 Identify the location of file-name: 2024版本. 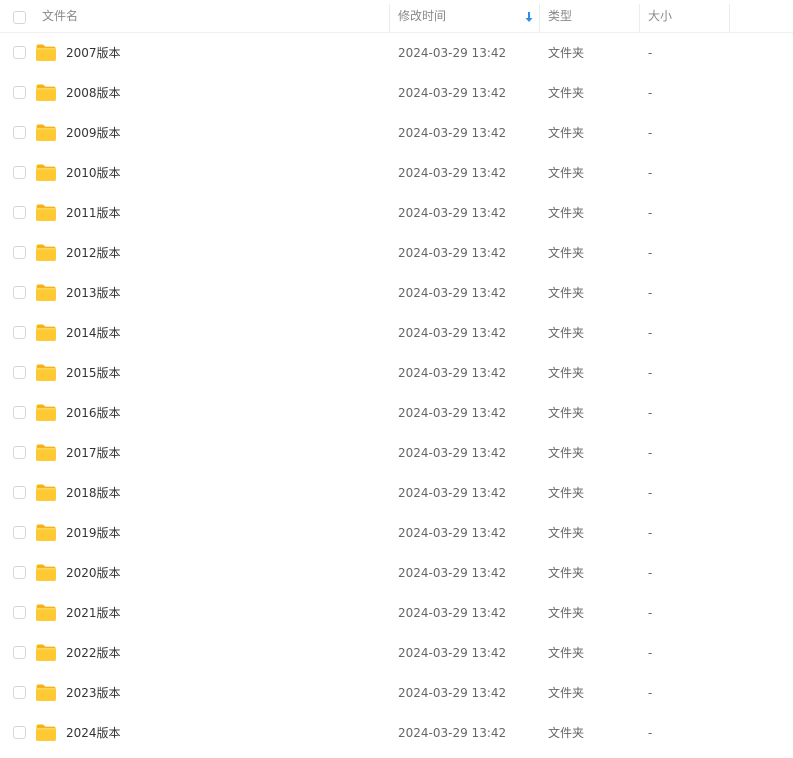
(93, 733).